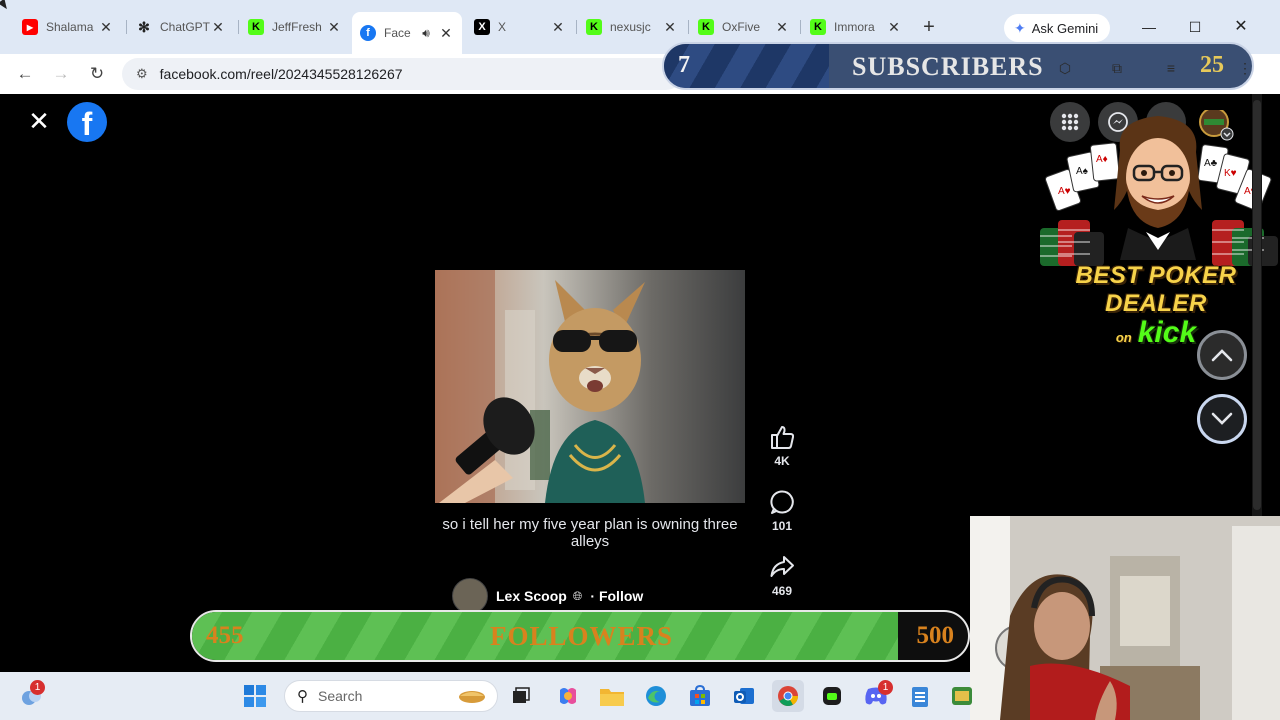 The width and height of the screenshot is (1280, 720). I want to click on speaker-icon: 🔊︎, so click(426, 33).